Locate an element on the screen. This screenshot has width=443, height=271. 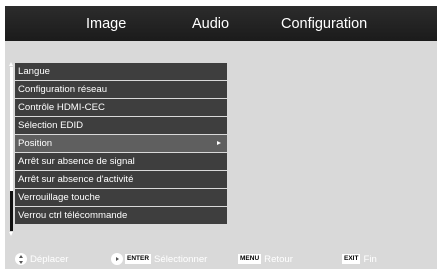
menu-item-arret-absence-signal: Arrêt sur absence de signal is located at coordinates (121, 162).